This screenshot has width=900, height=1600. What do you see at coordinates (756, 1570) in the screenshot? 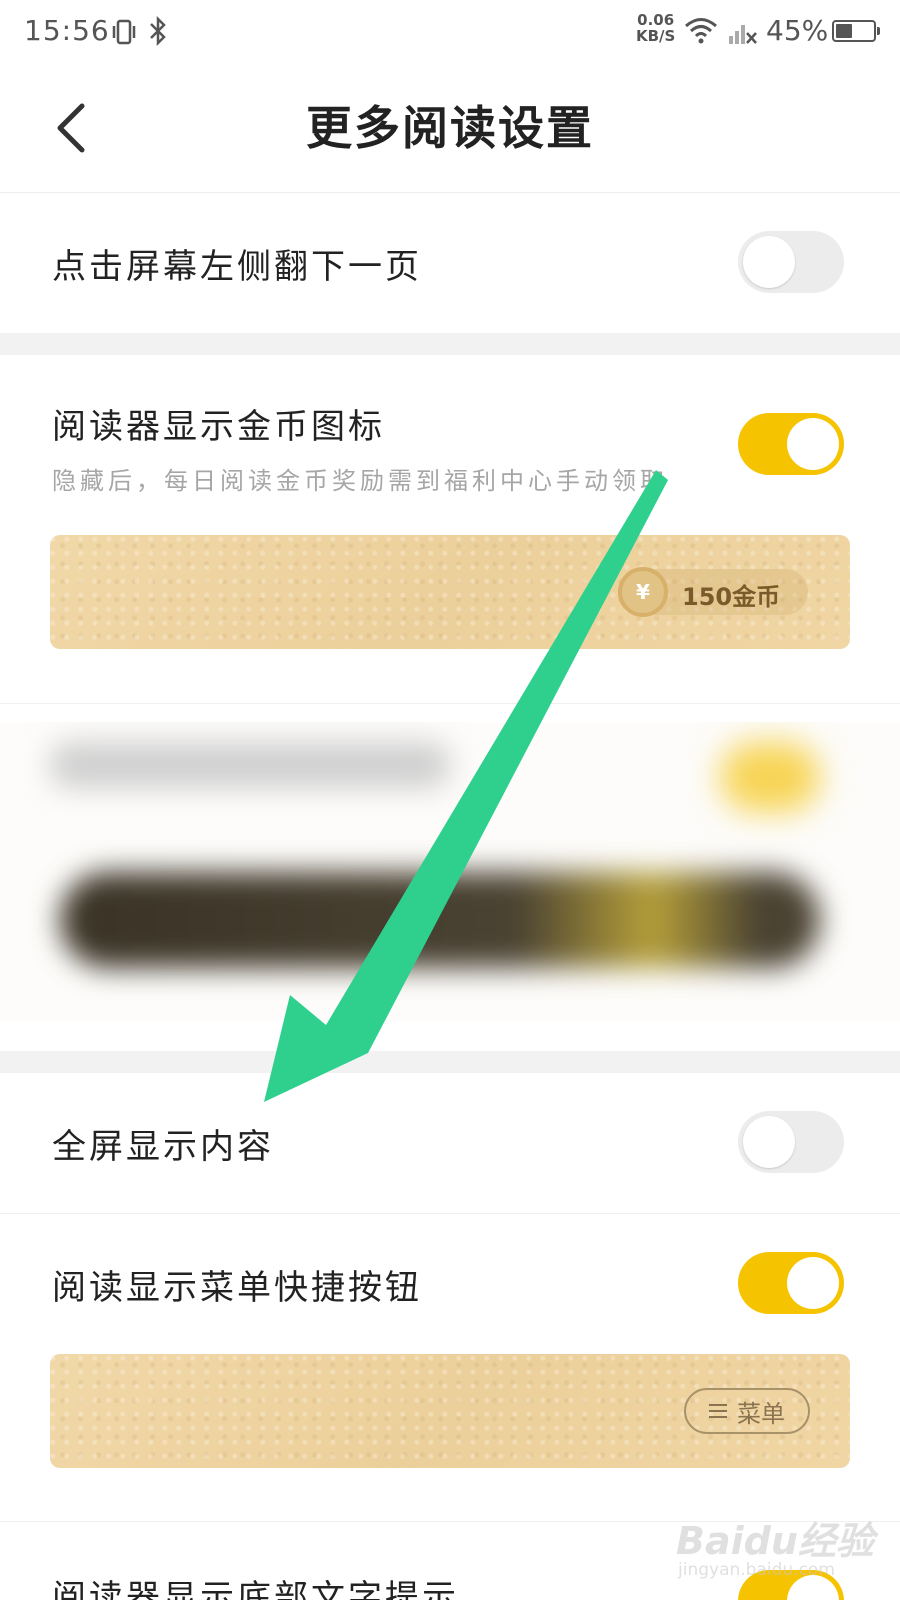
I see `watermark-url: jingyan.baidu.com` at bounding box center [756, 1570].